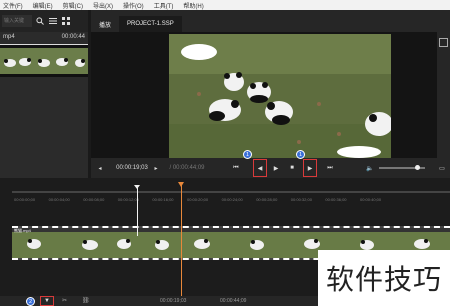 This screenshot has height=306, width=450. I want to click on timeline-ruler-line, so click(231, 192).